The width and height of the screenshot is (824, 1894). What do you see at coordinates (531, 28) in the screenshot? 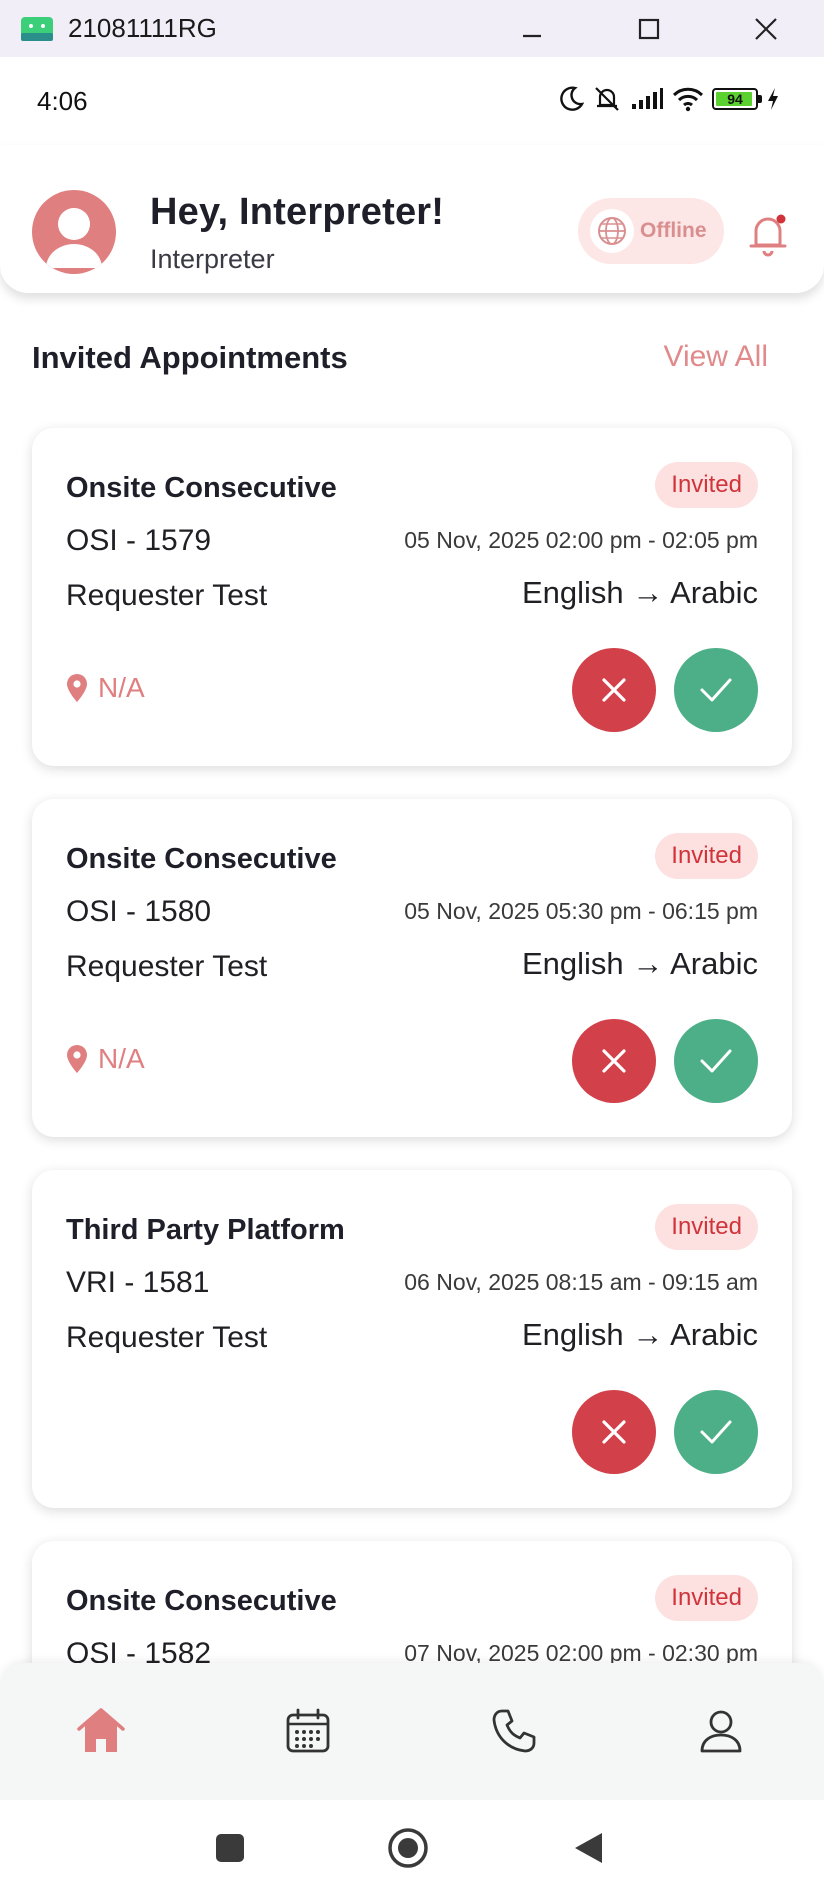
I see `minimize-button` at bounding box center [531, 28].